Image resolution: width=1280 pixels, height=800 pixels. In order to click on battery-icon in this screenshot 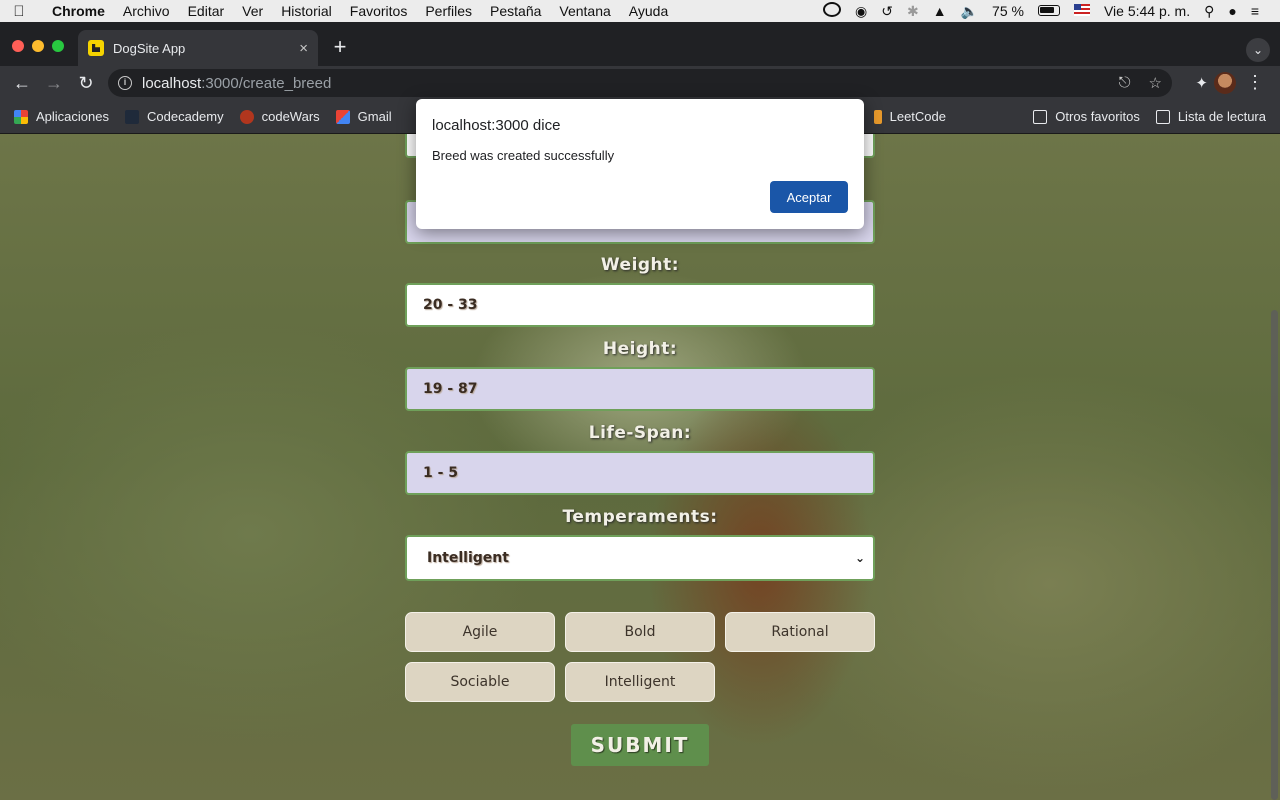, I will do `click(1049, 11)`.